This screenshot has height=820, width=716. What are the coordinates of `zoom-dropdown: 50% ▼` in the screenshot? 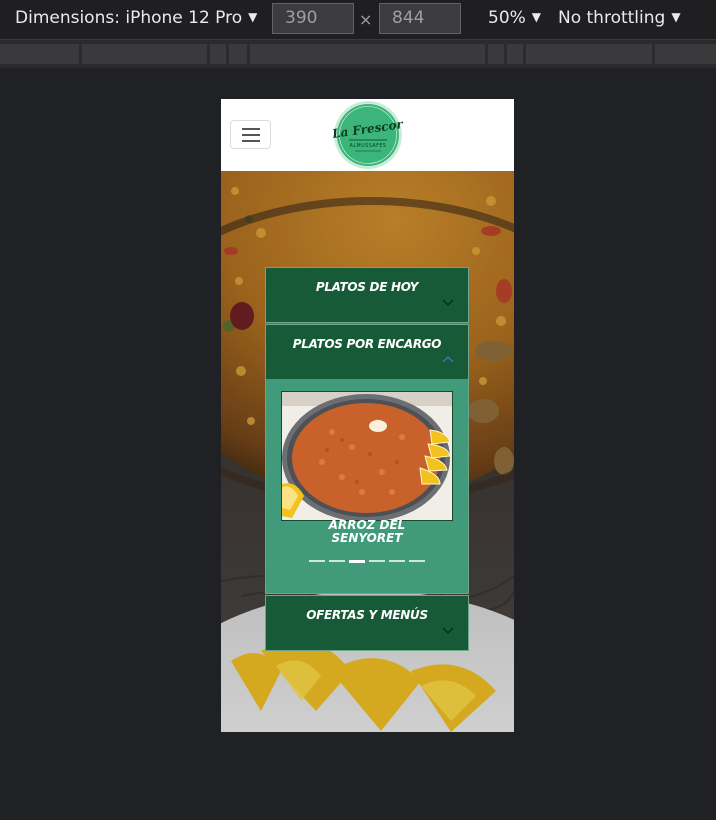 It's located at (514, 18).